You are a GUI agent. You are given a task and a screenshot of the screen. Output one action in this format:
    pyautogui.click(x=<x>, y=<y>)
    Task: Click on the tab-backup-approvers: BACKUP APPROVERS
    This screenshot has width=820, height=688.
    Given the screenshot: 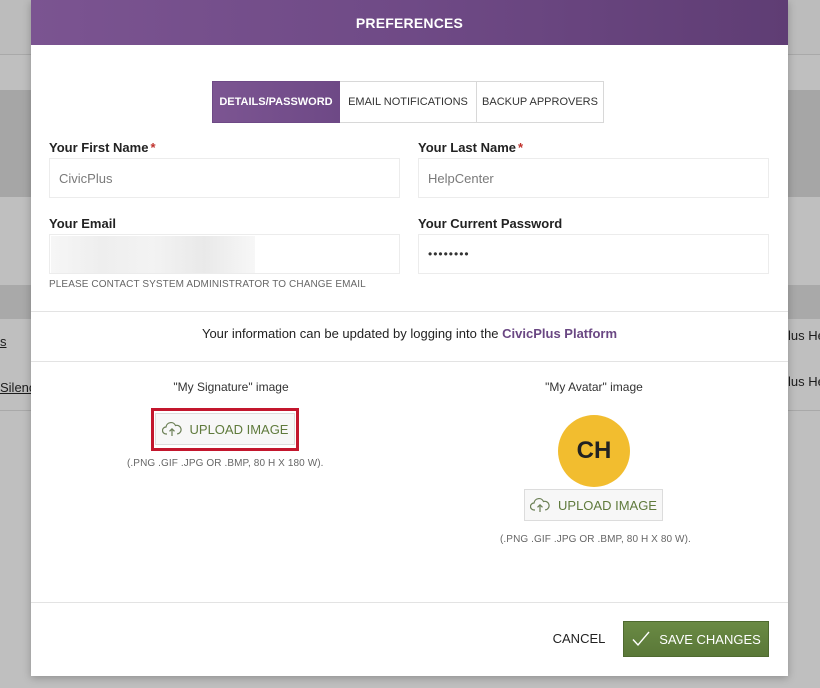 What is the action you would take?
    pyautogui.click(x=540, y=102)
    